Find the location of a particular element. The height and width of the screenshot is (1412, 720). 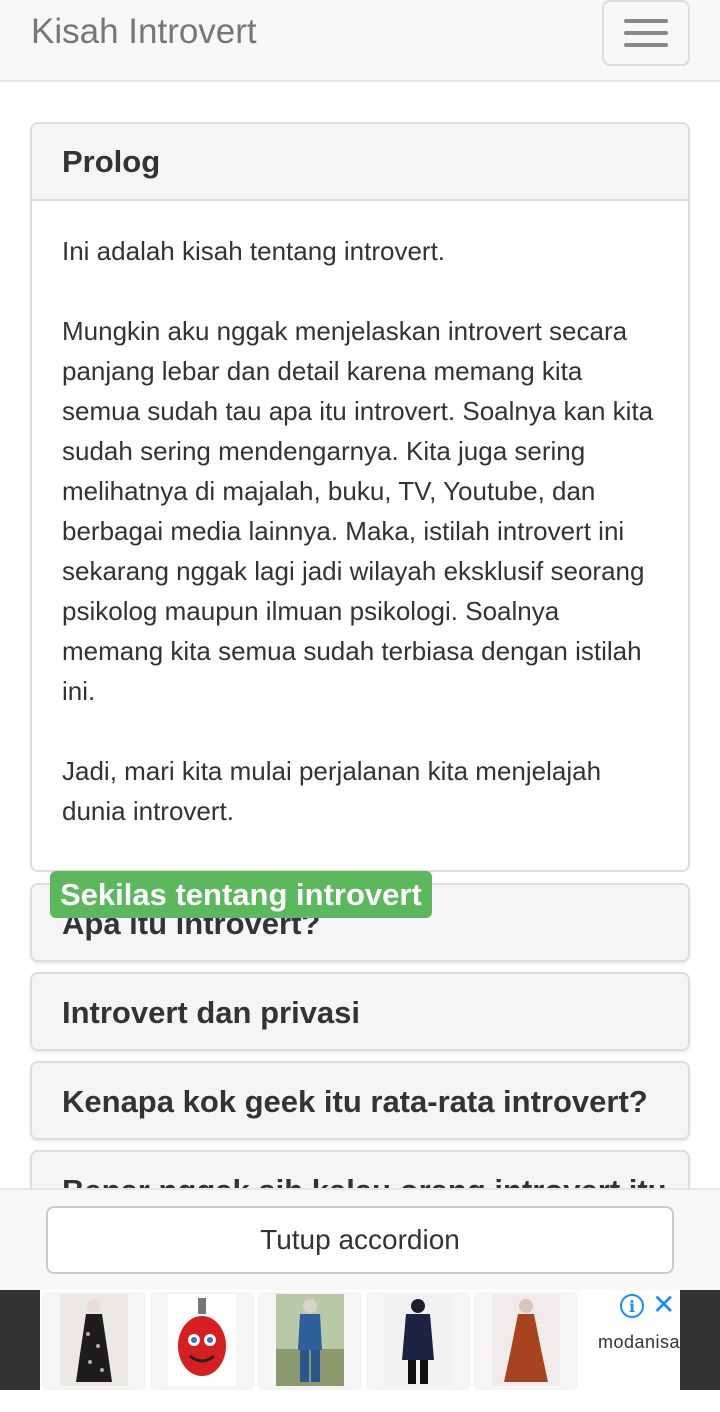

panel-heading: Introvert dan privasi is located at coordinates (360, 1011).